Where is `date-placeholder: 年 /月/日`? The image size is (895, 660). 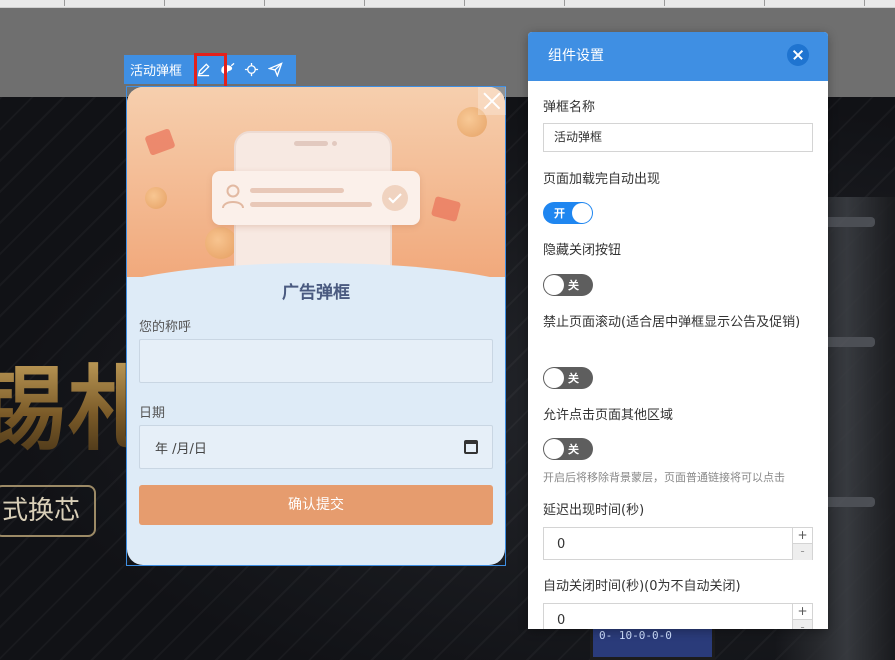 date-placeholder: 年 /月/日 is located at coordinates (181, 449).